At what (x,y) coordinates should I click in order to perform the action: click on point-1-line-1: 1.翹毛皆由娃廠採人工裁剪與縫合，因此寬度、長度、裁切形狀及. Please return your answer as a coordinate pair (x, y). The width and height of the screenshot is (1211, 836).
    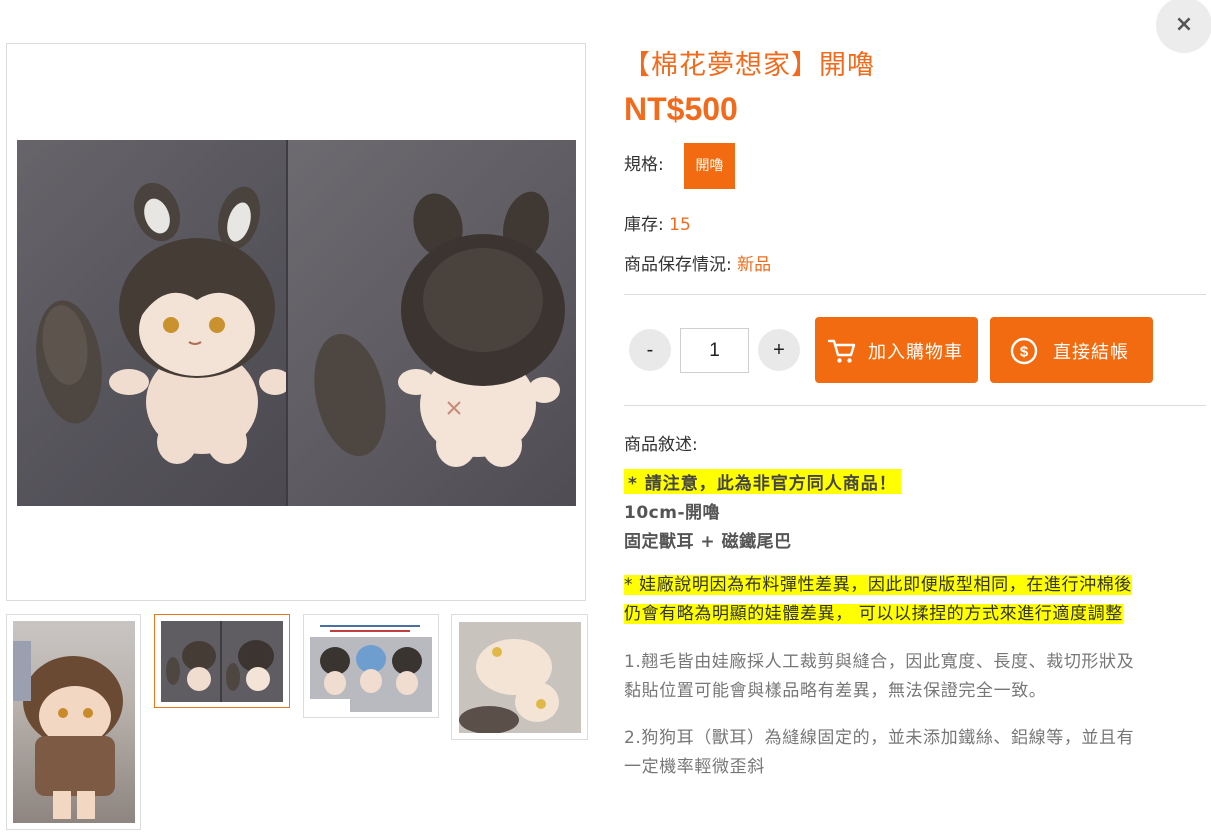
    Looking at the image, I should click on (879, 662).